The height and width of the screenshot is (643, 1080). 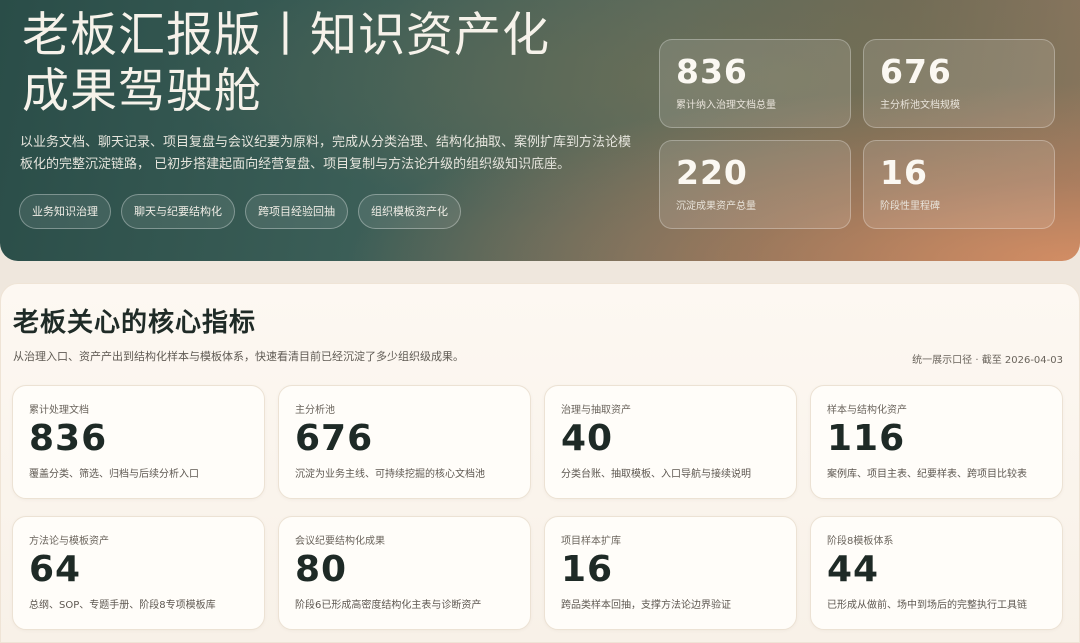 I want to click on stat-label: 累计纳入治理文档总量, so click(x=726, y=105).